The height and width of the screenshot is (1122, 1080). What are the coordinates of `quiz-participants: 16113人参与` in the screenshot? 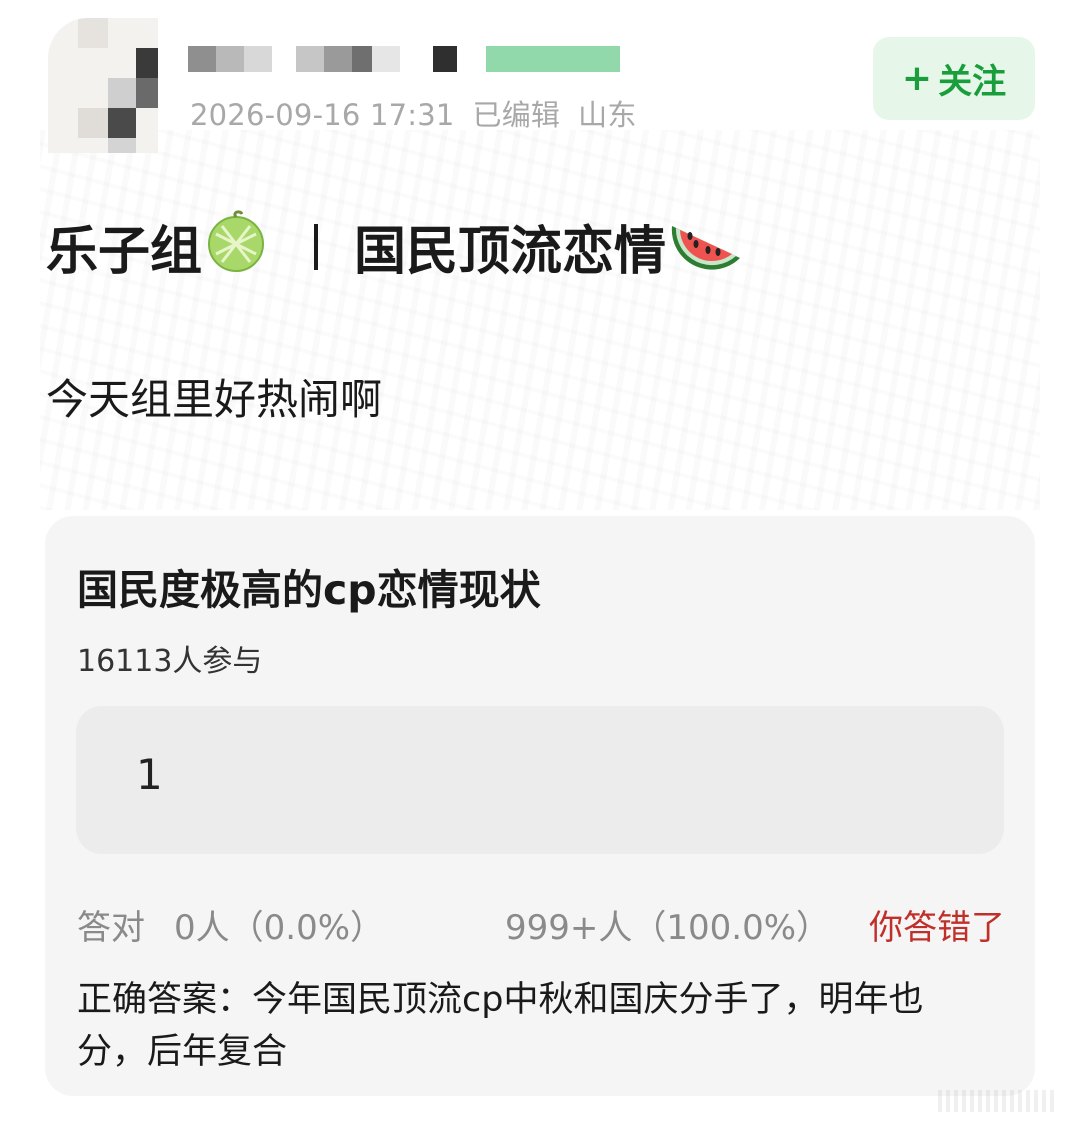 It's located at (170, 661).